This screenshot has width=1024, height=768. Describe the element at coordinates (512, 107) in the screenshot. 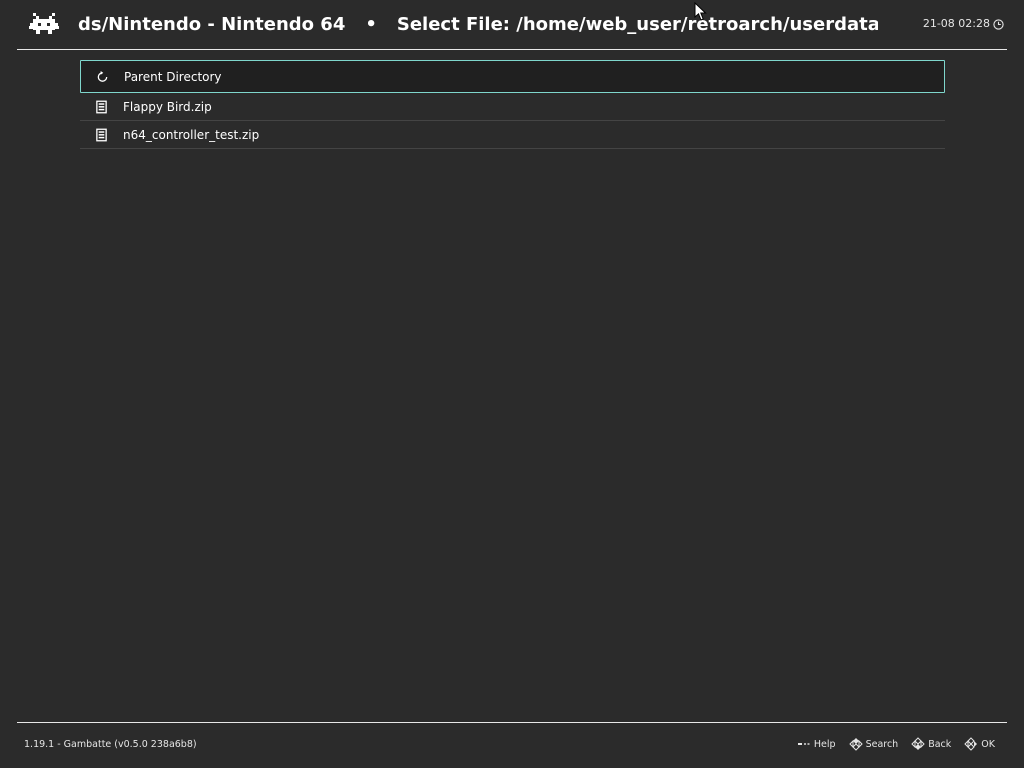

I see `list-item-flappy-bird: Flappy Bird.zip` at that location.